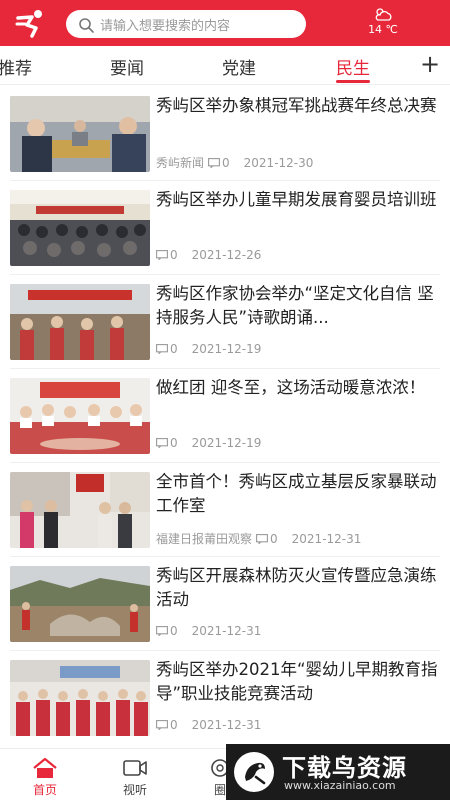 This screenshot has height=801, width=450. I want to click on search-input: 请输入想要搜索的内容, so click(186, 24).